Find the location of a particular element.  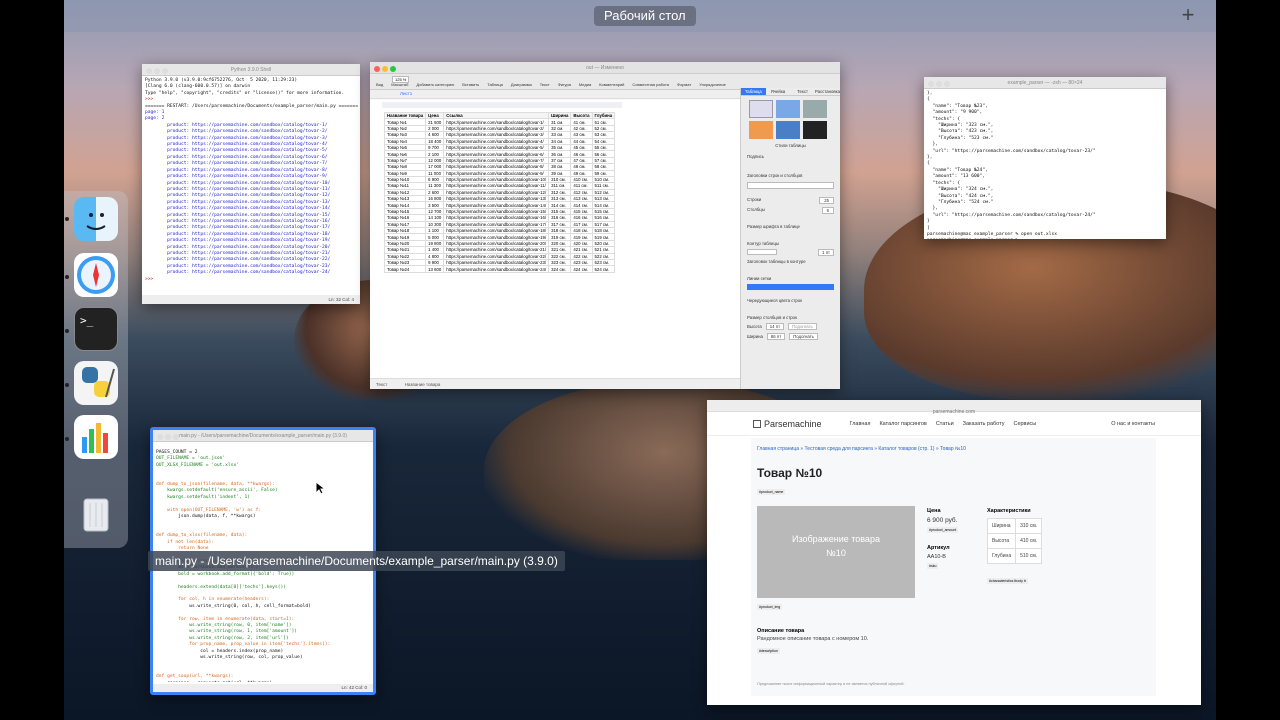

table-cell: 12 700 is located at coordinates (435, 211).